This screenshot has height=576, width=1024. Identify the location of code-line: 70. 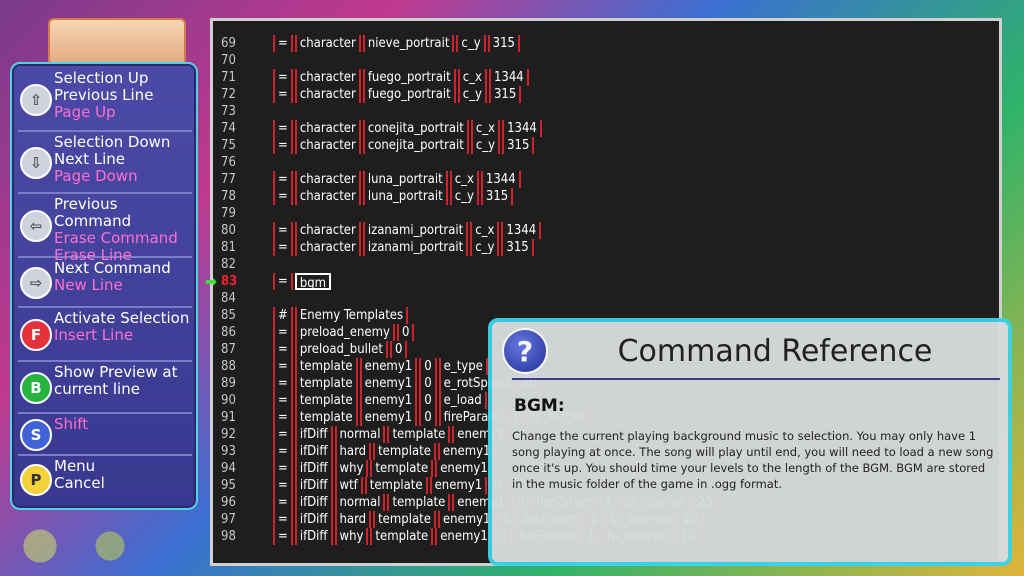
(606, 60).